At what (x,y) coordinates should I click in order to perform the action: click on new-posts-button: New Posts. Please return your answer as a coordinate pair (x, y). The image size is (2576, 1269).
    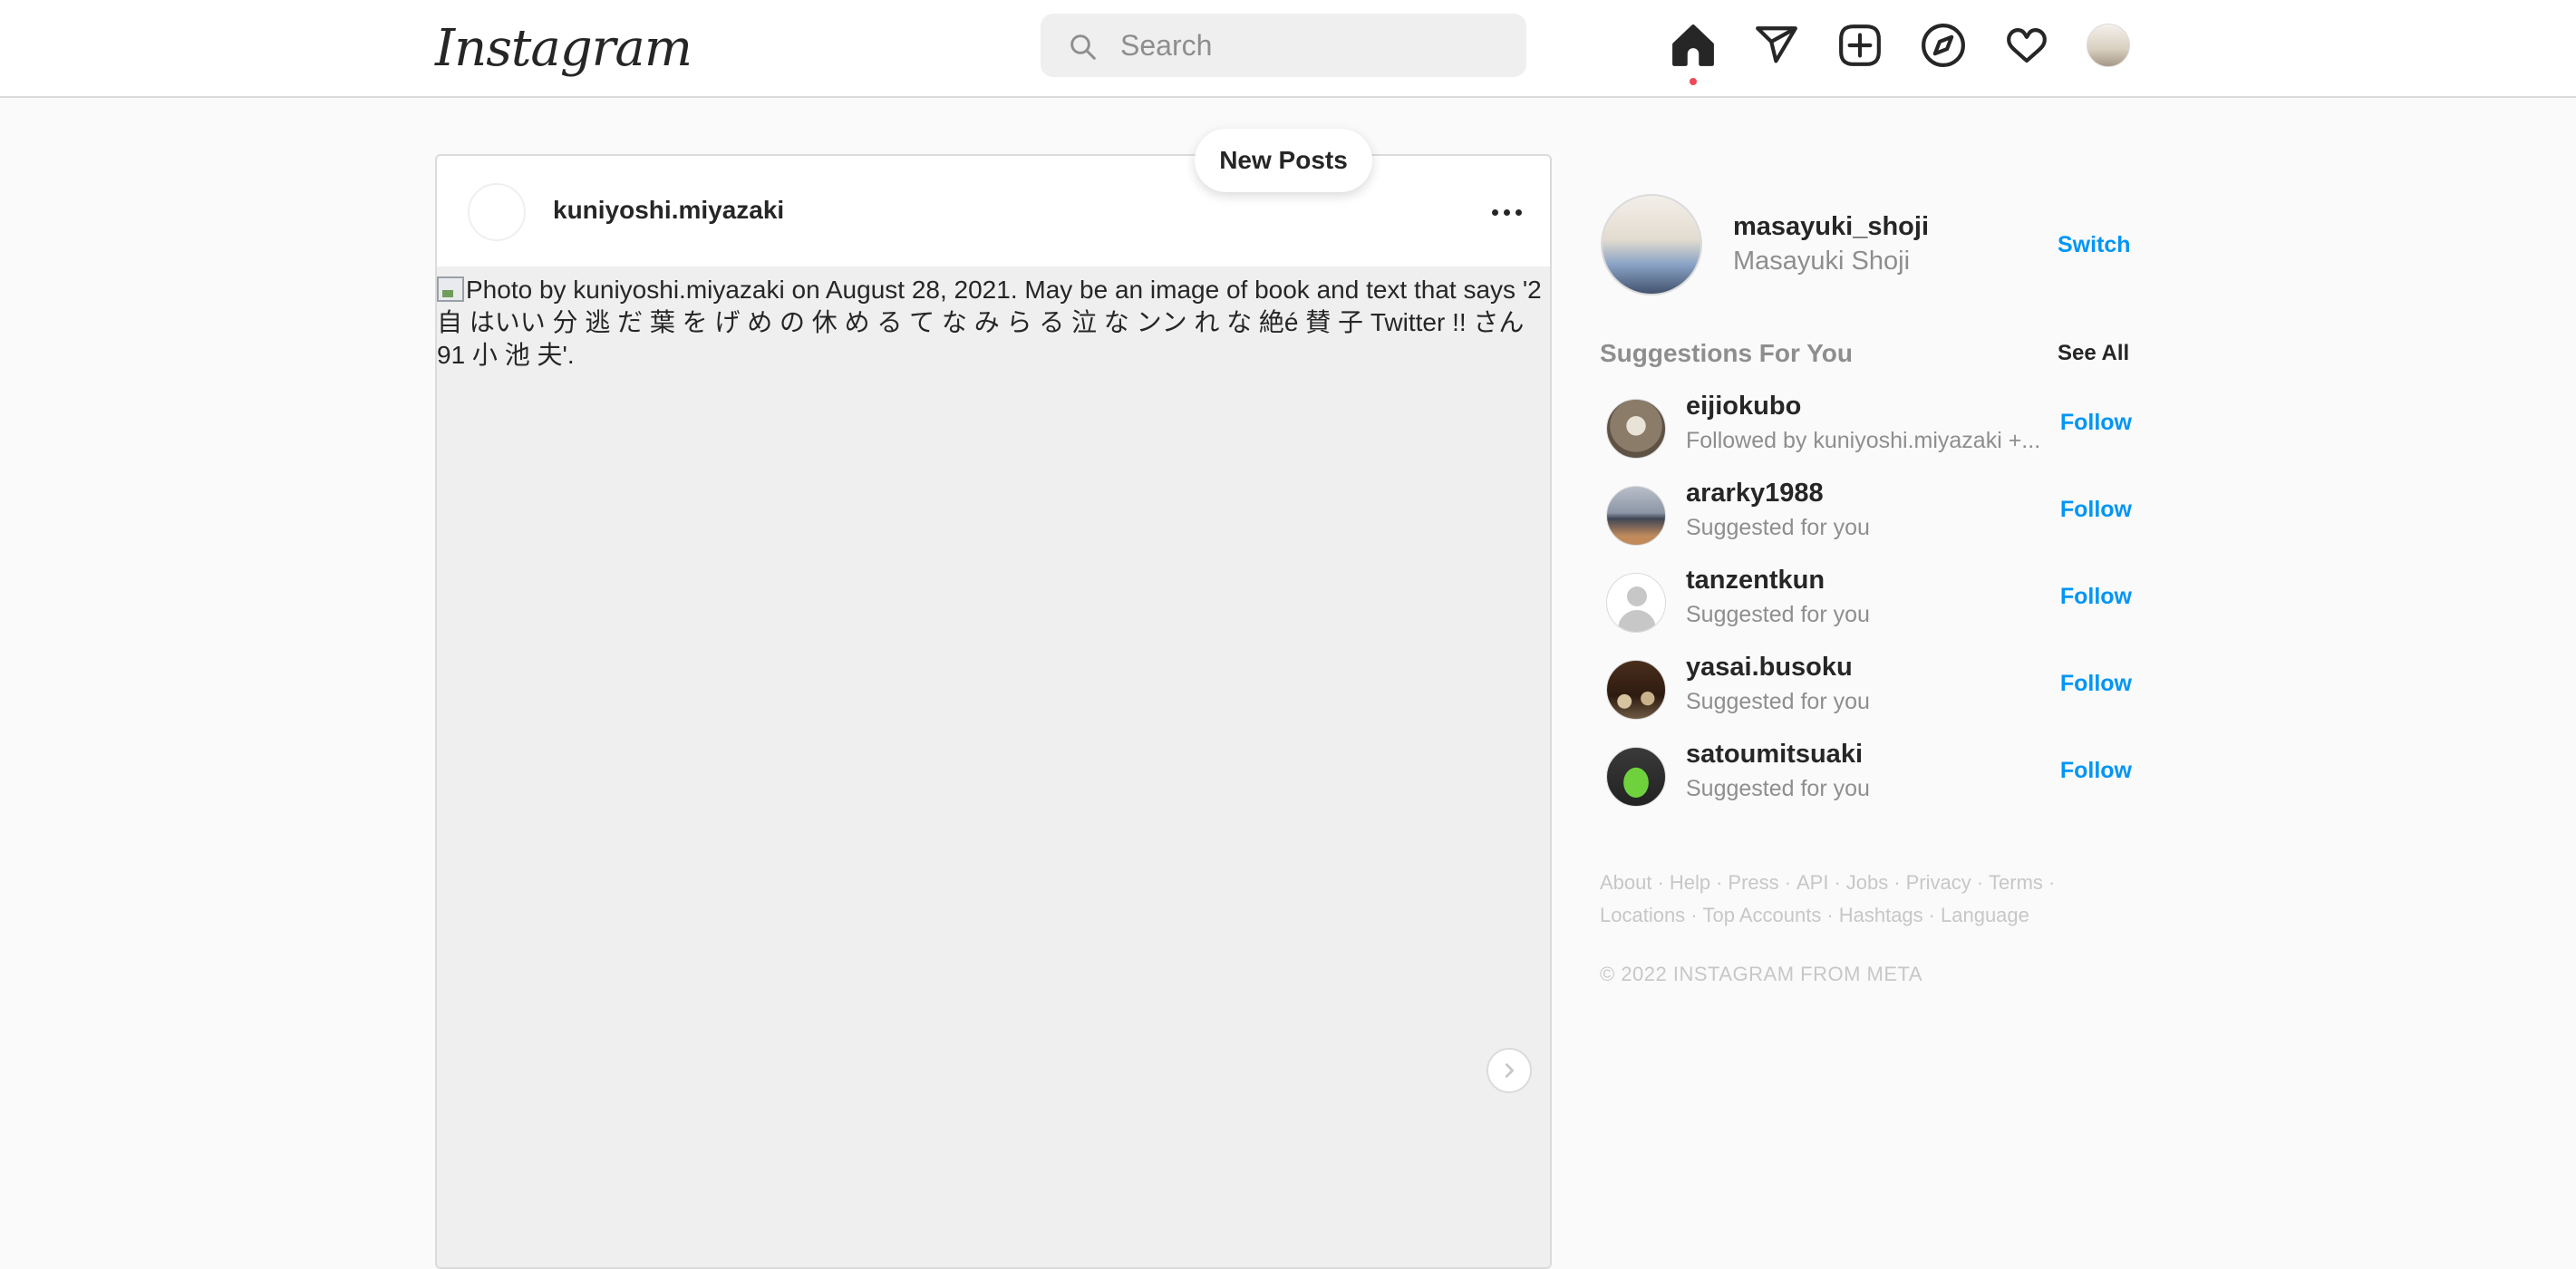
    Looking at the image, I should click on (1283, 160).